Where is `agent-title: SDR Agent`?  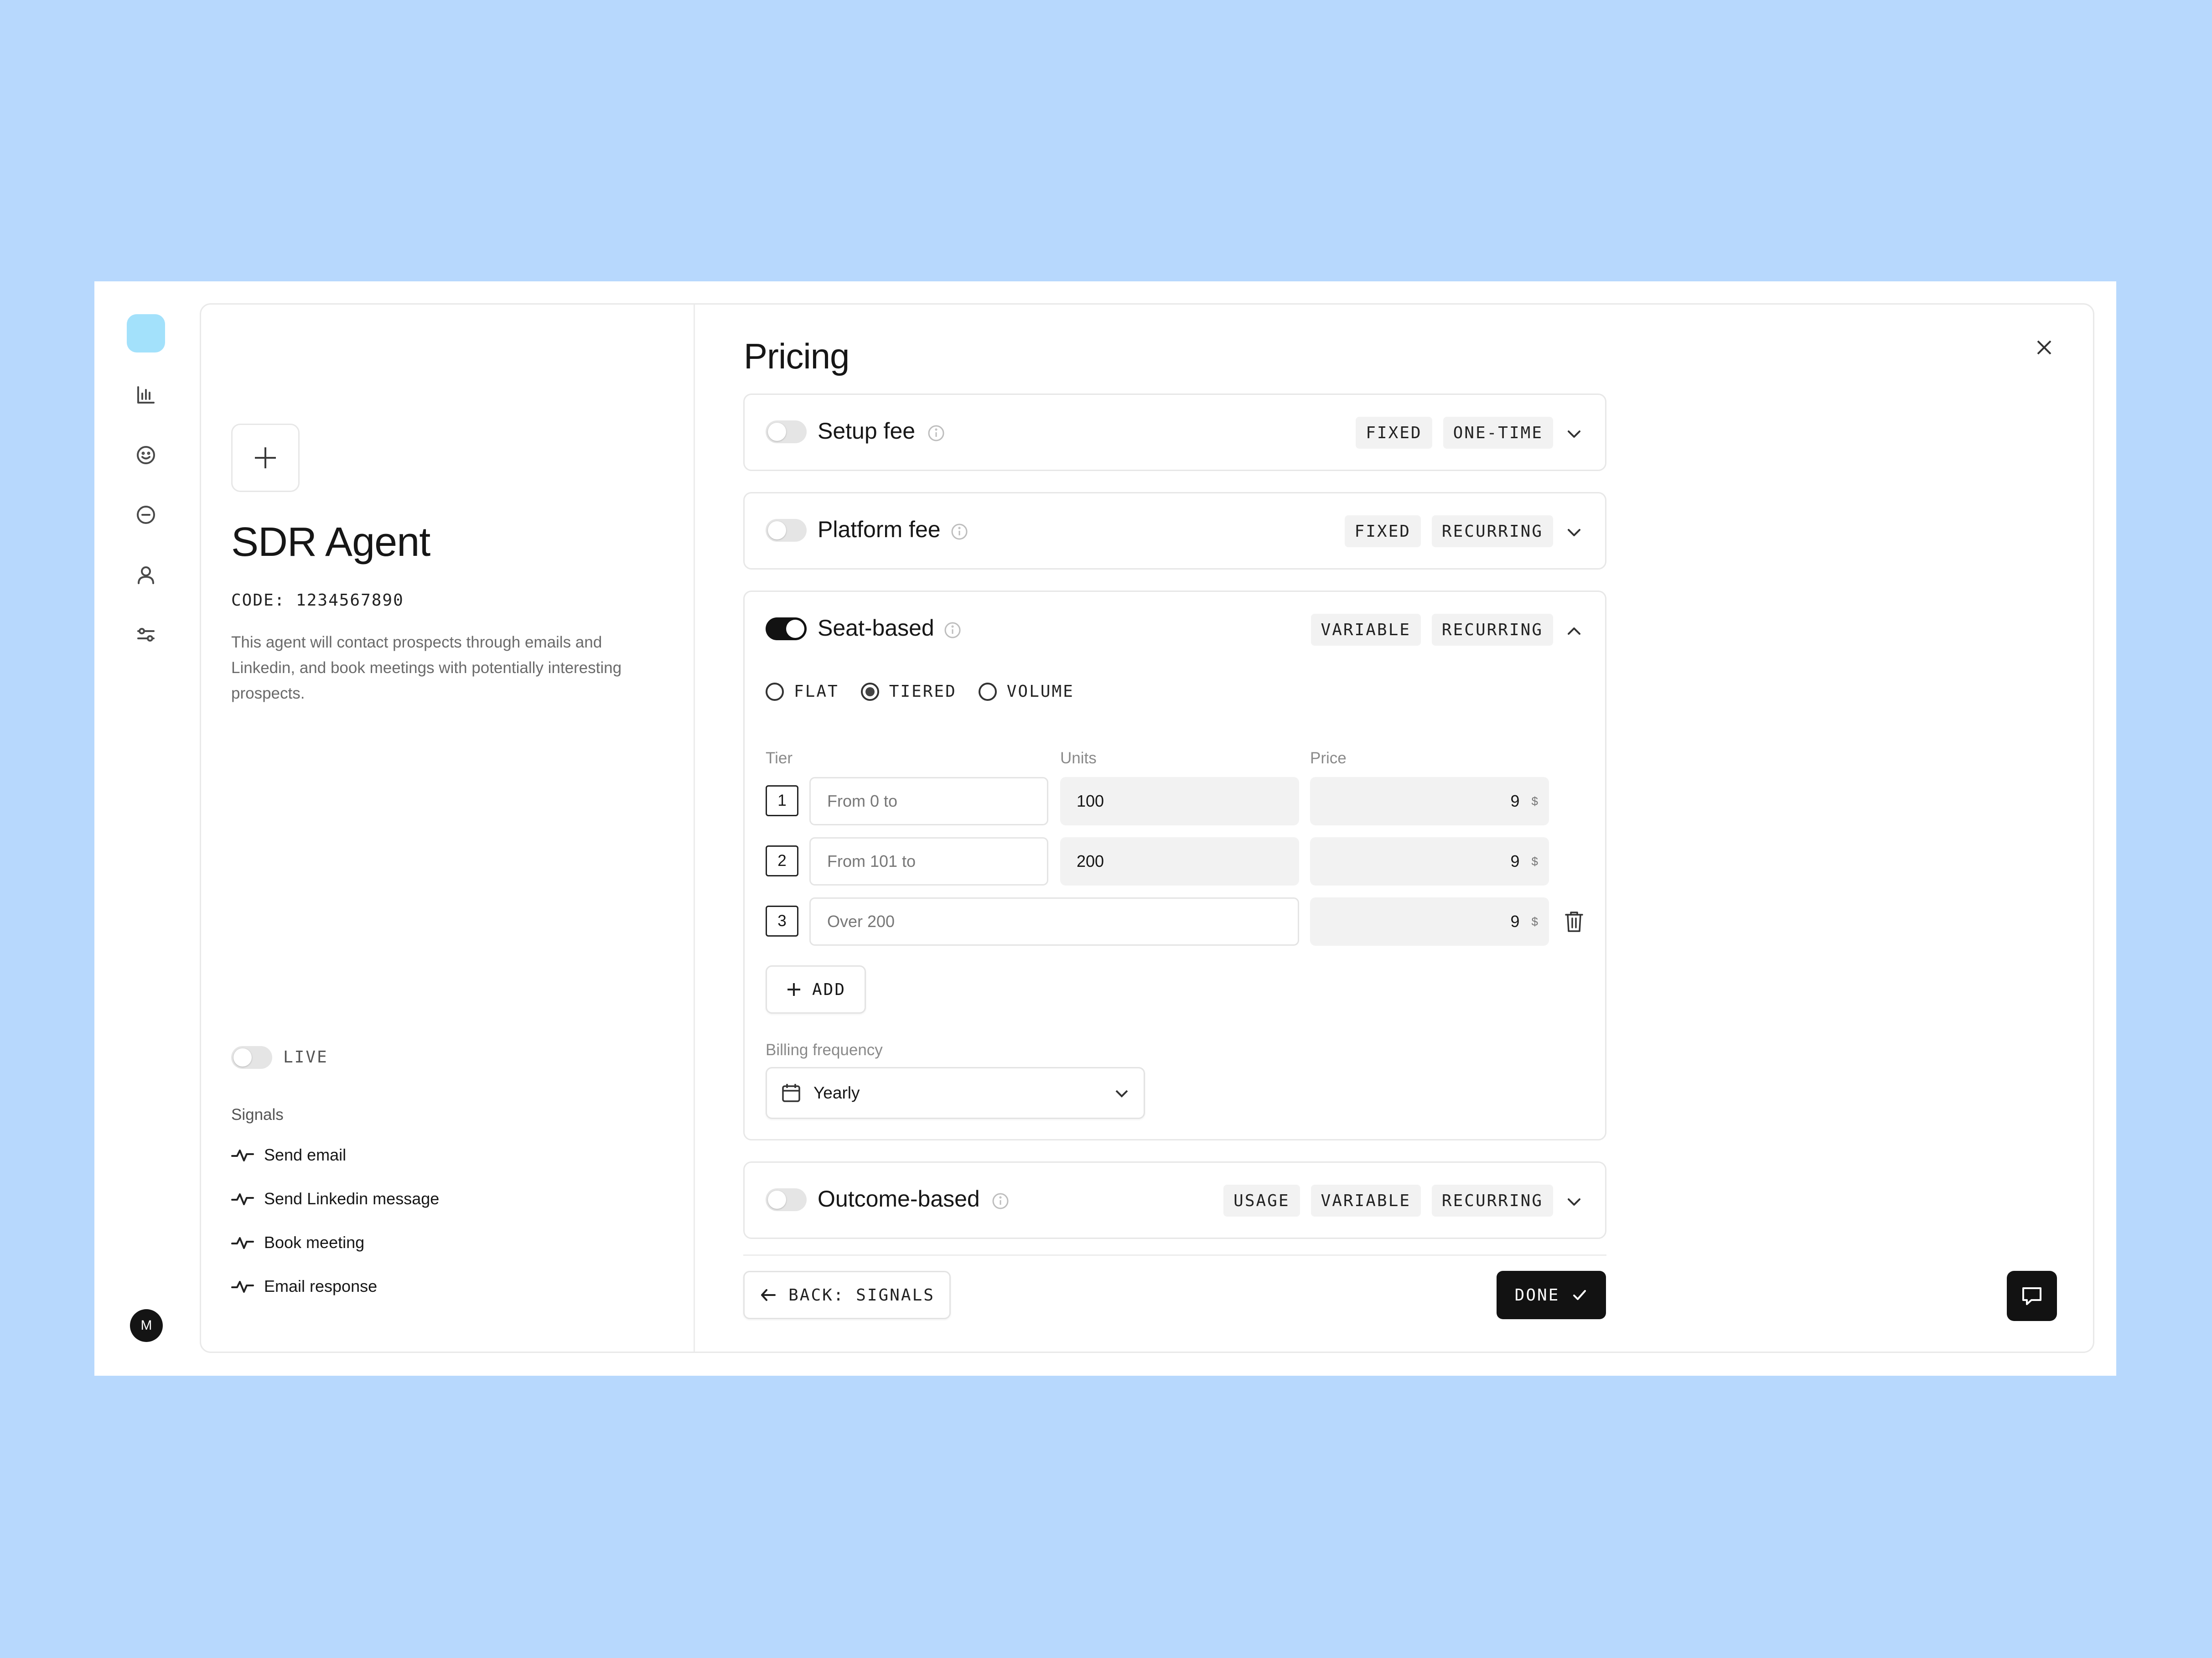
agent-title: SDR Agent is located at coordinates (330, 542).